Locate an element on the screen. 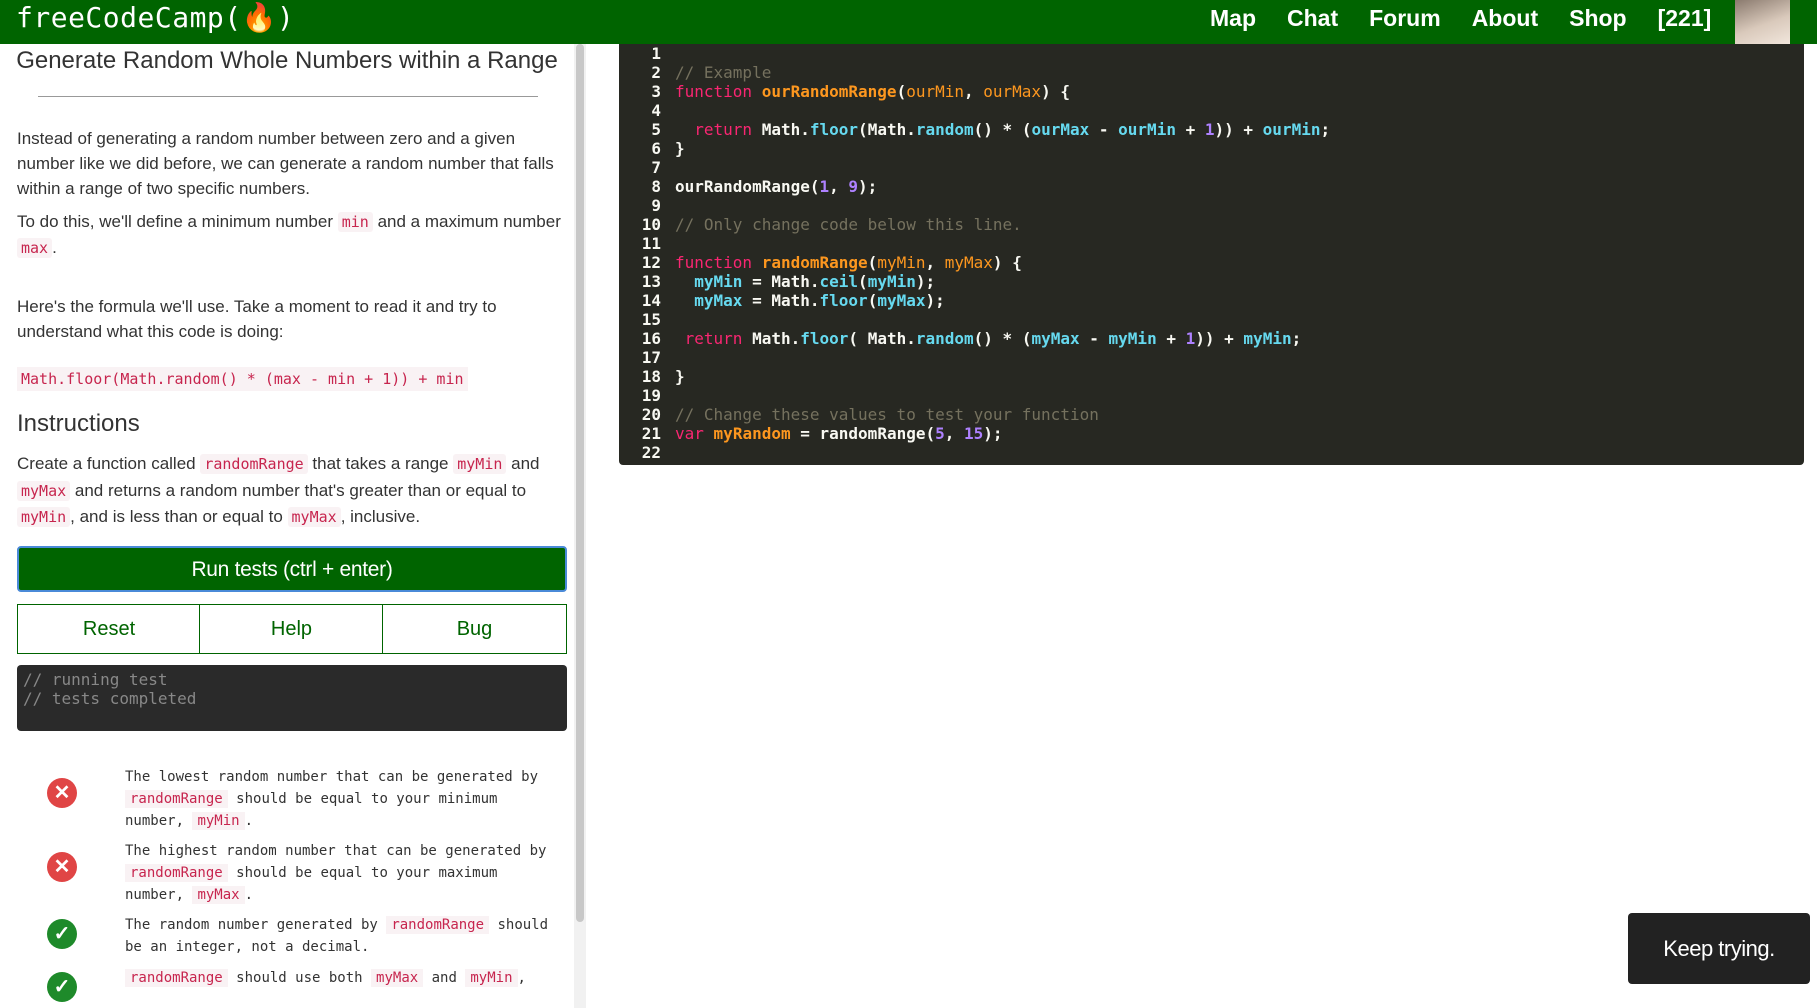  line-number: 20 is located at coordinates (651, 414).